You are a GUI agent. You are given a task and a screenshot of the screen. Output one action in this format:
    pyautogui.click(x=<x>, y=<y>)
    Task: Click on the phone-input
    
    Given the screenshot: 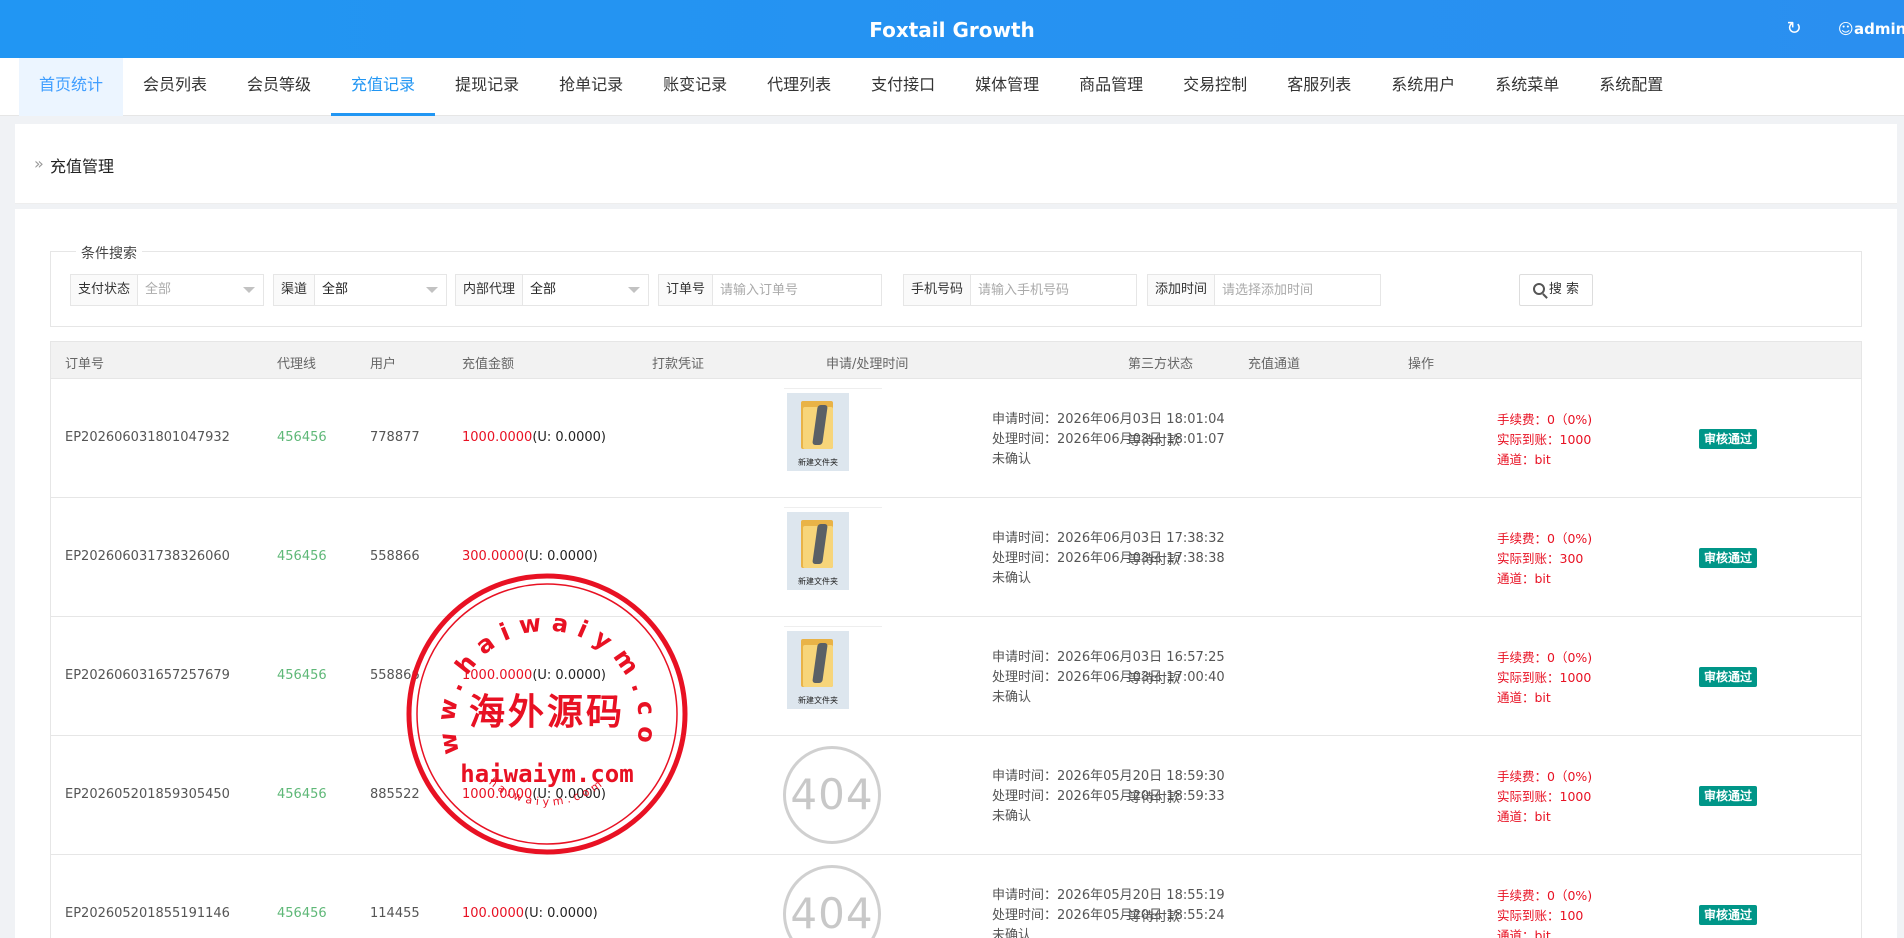 What is the action you would take?
    pyautogui.click(x=1053, y=290)
    